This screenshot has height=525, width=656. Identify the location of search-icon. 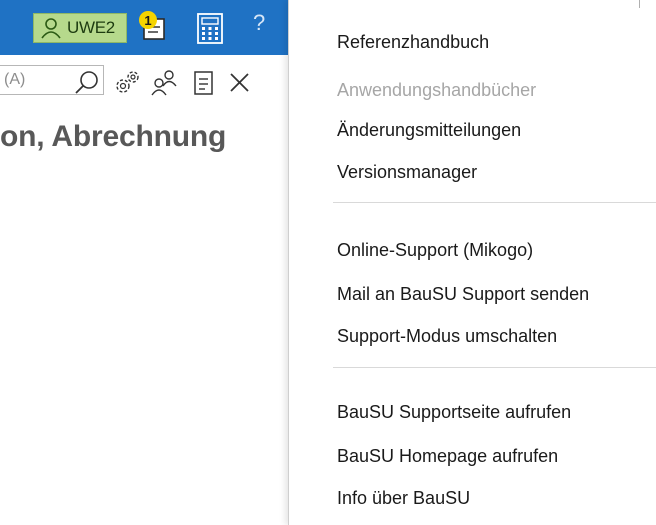
(87, 83).